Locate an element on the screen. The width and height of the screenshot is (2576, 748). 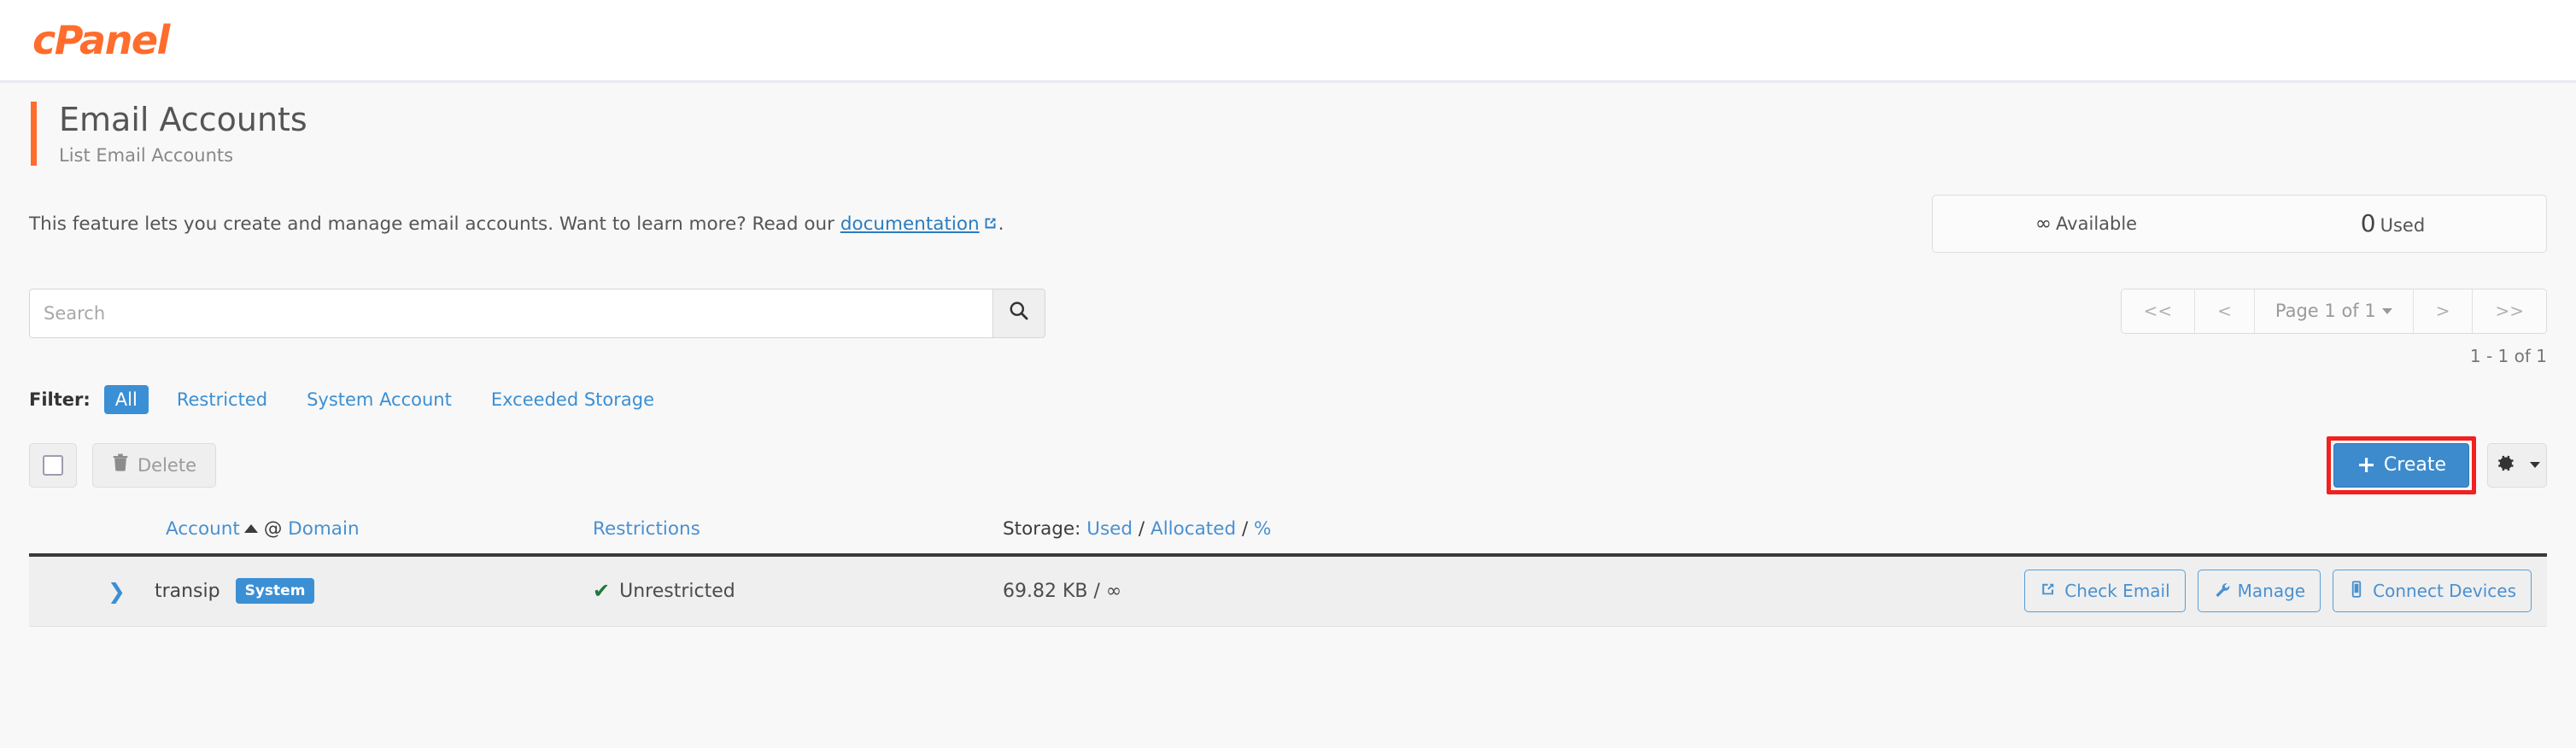
manage-label: Manage is located at coordinates (2271, 591).